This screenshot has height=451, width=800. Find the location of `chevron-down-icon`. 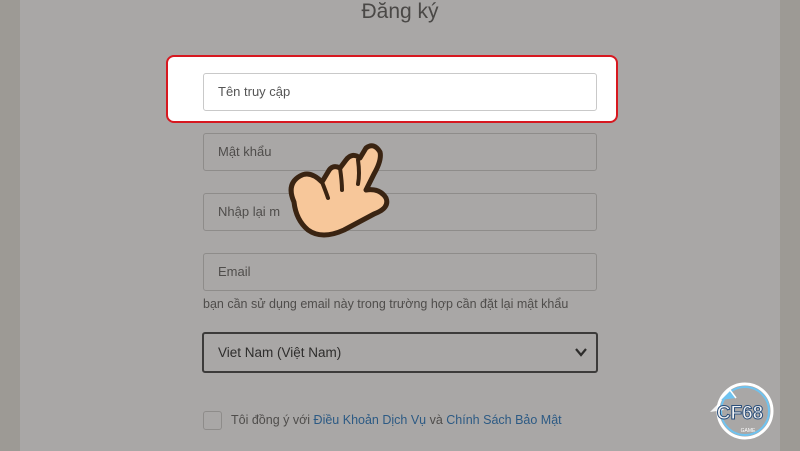

chevron-down-icon is located at coordinates (581, 359).